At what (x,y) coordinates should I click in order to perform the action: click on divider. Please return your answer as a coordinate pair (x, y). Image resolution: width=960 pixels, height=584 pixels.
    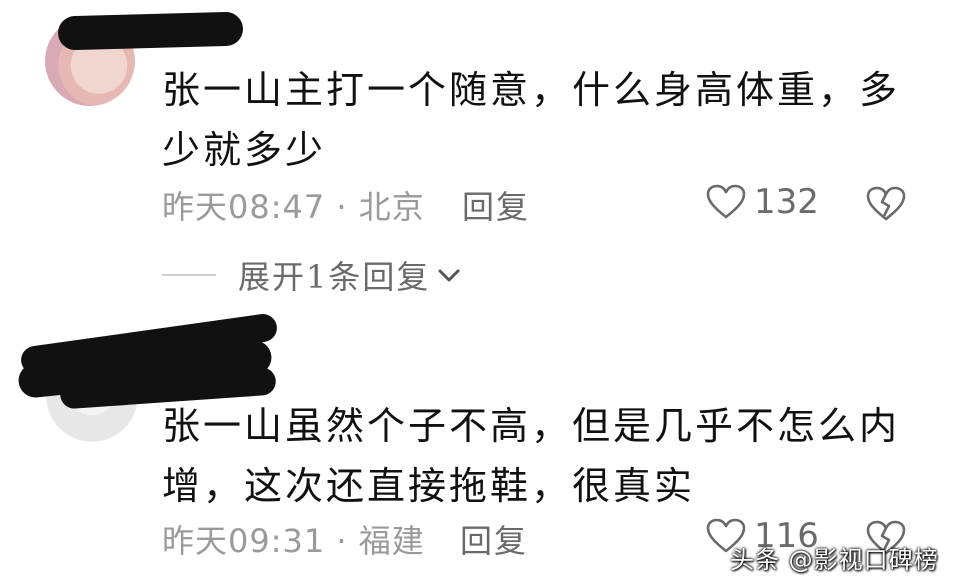
    Looking at the image, I should click on (189, 275).